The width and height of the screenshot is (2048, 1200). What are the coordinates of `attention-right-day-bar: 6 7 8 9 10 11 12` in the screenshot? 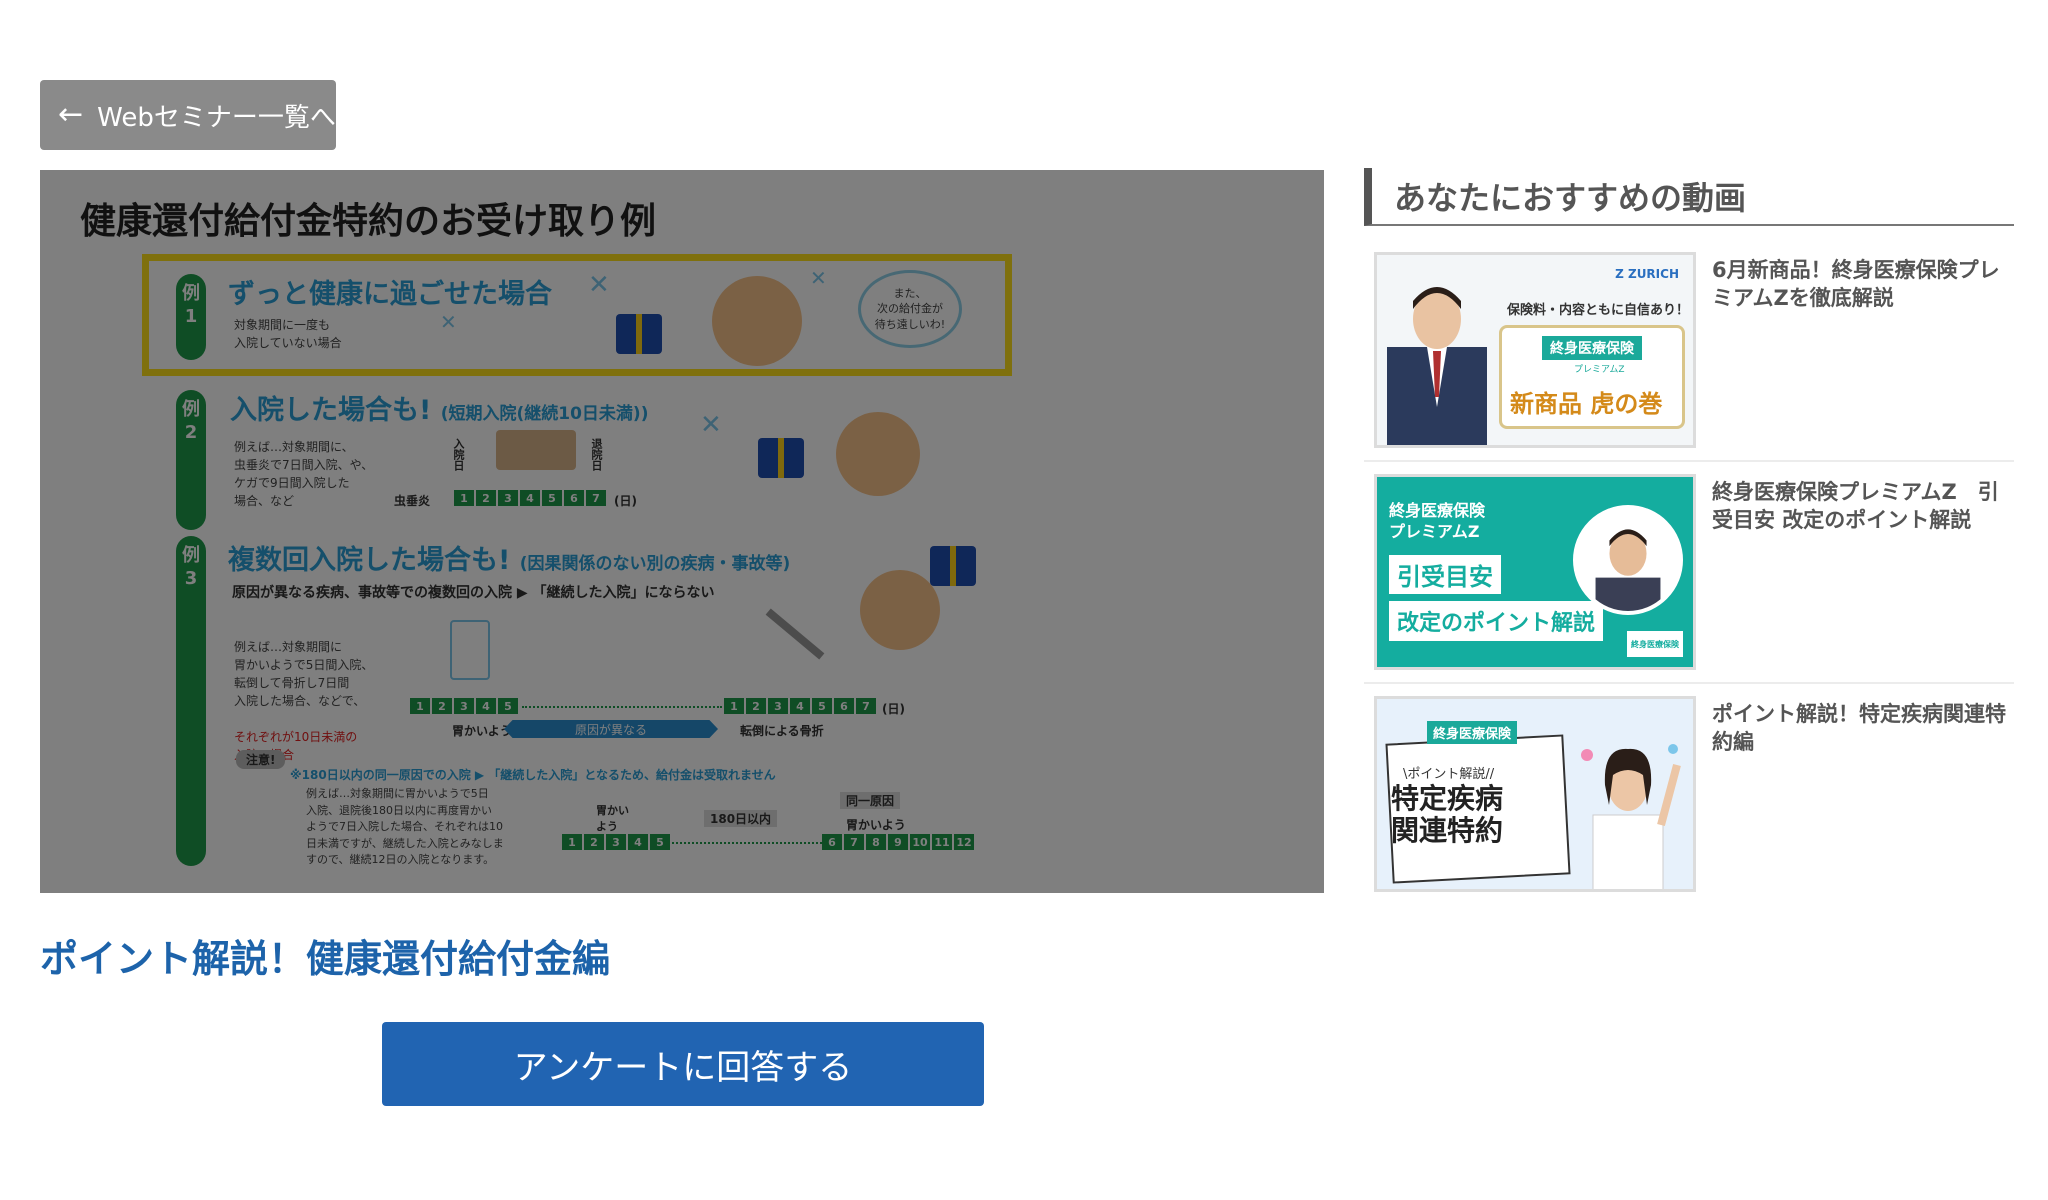 It's located at (898, 842).